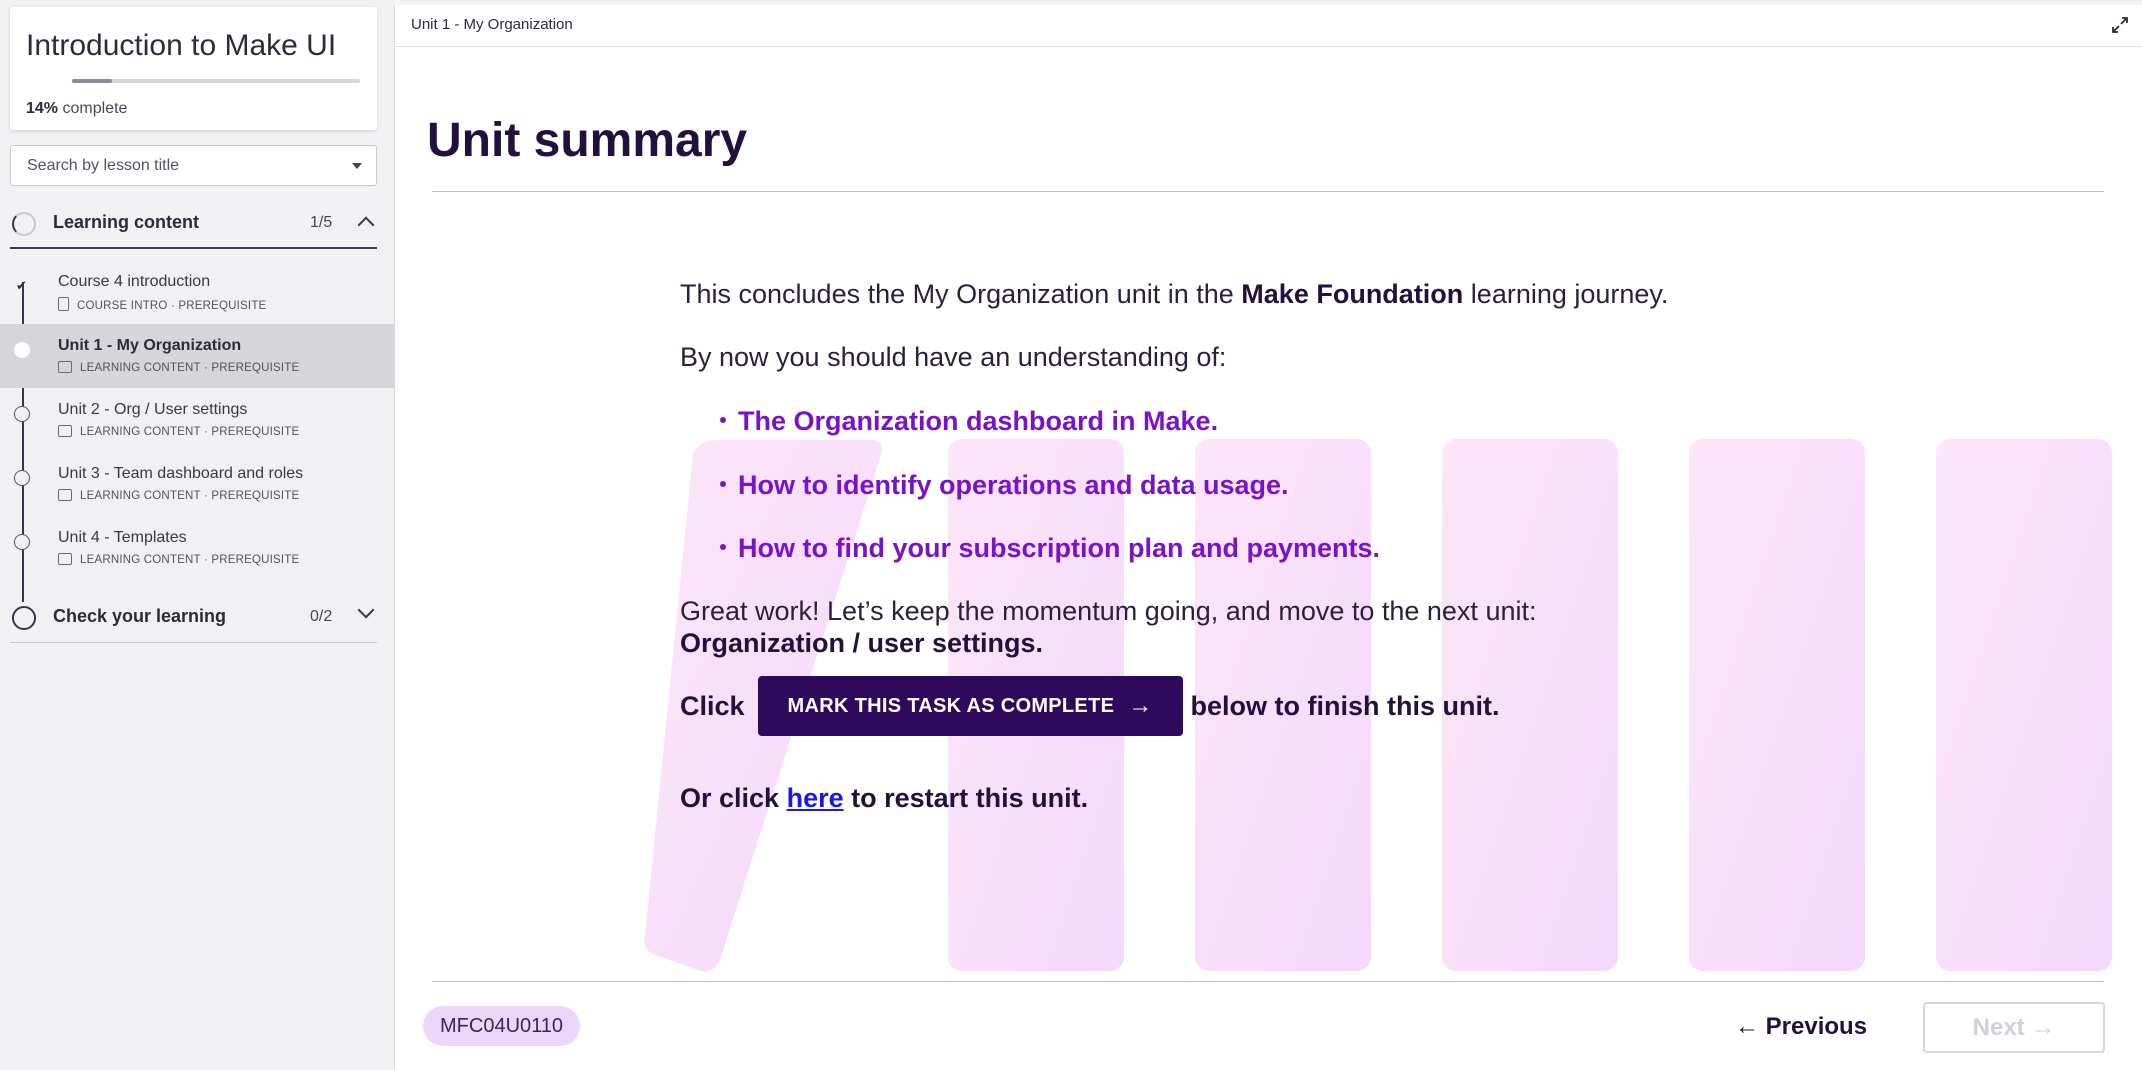 The image size is (2142, 1070). Describe the element at coordinates (103, 165) in the screenshot. I see `lesson-search-placeholder: Search by lesson title` at that location.